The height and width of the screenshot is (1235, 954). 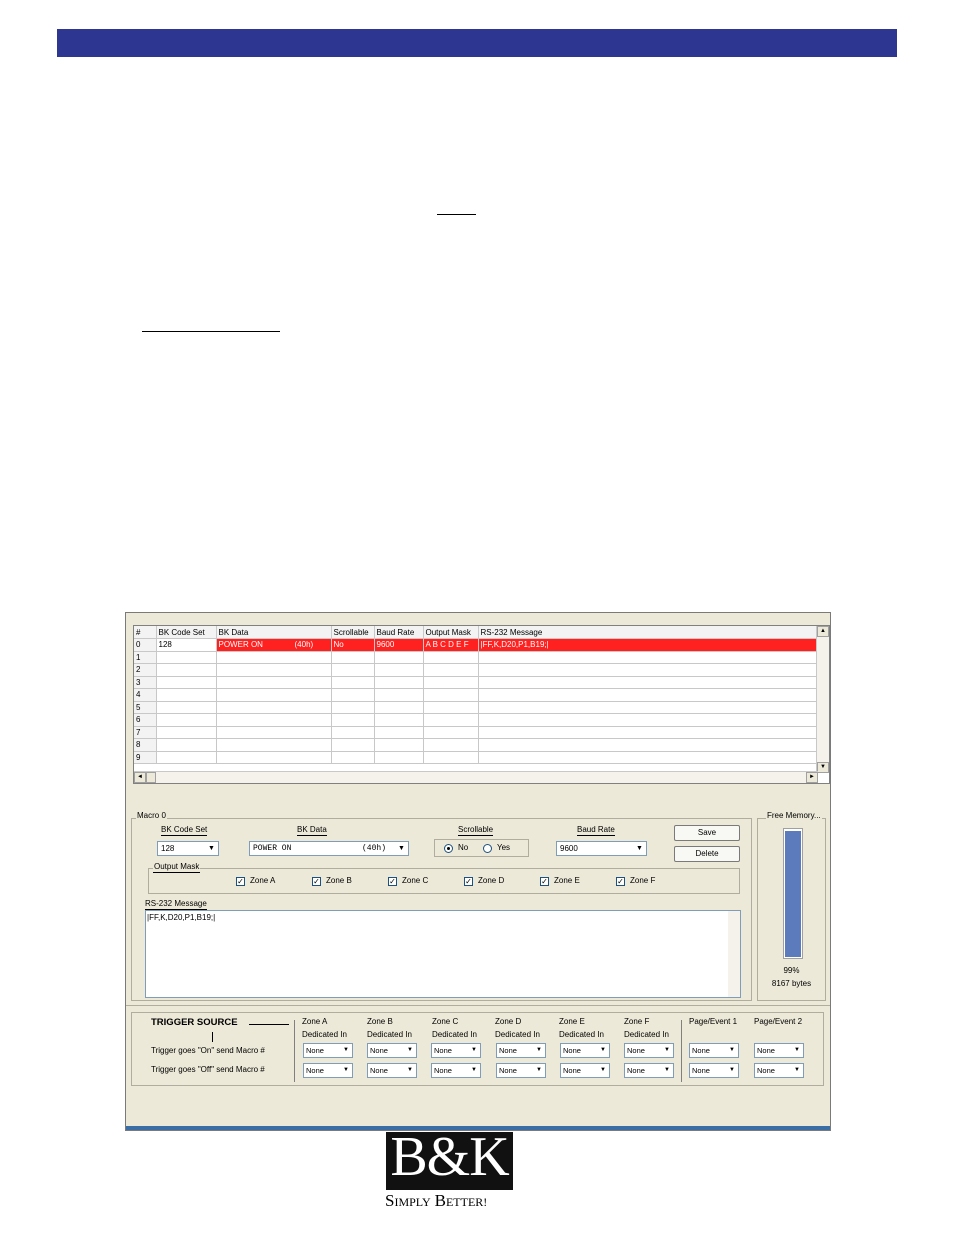 I want to click on trigger-off-page-event-1-select: None ▼, so click(x=714, y=1070).